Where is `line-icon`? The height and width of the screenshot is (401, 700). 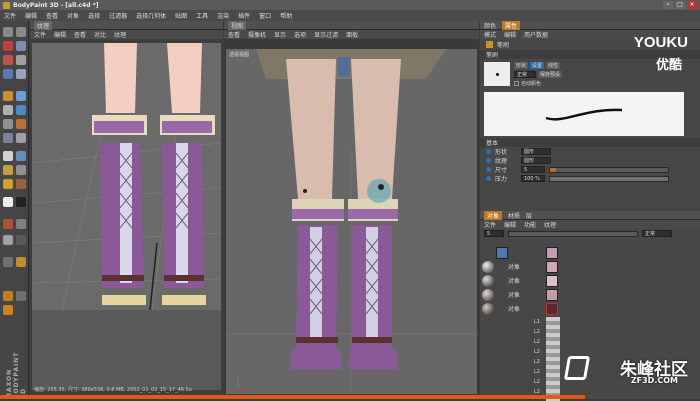
line-icon is located at coordinates (8, 138).